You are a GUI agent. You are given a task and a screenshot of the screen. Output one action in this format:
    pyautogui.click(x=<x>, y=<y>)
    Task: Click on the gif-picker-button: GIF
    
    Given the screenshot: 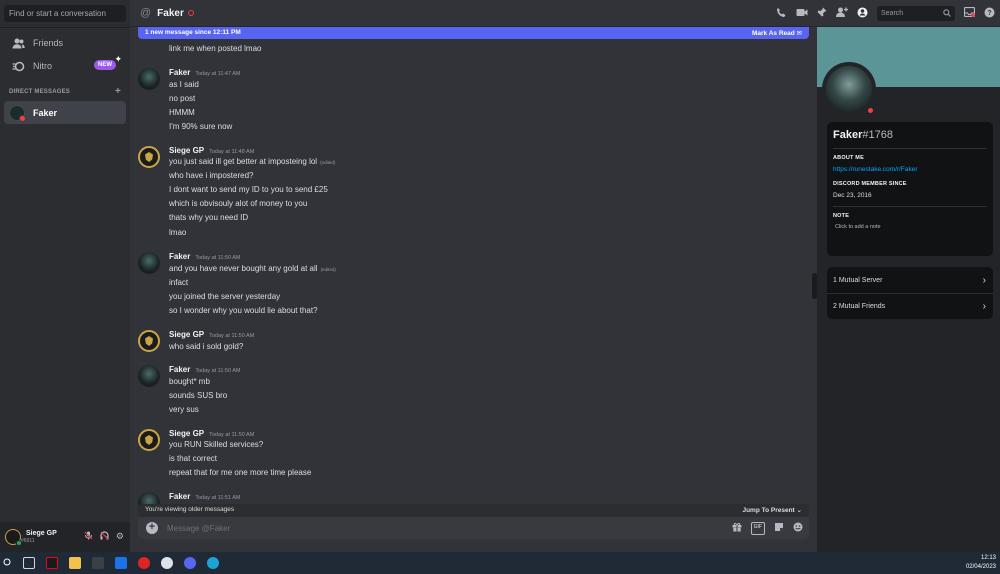 What is the action you would take?
    pyautogui.click(x=757, y=528)
    